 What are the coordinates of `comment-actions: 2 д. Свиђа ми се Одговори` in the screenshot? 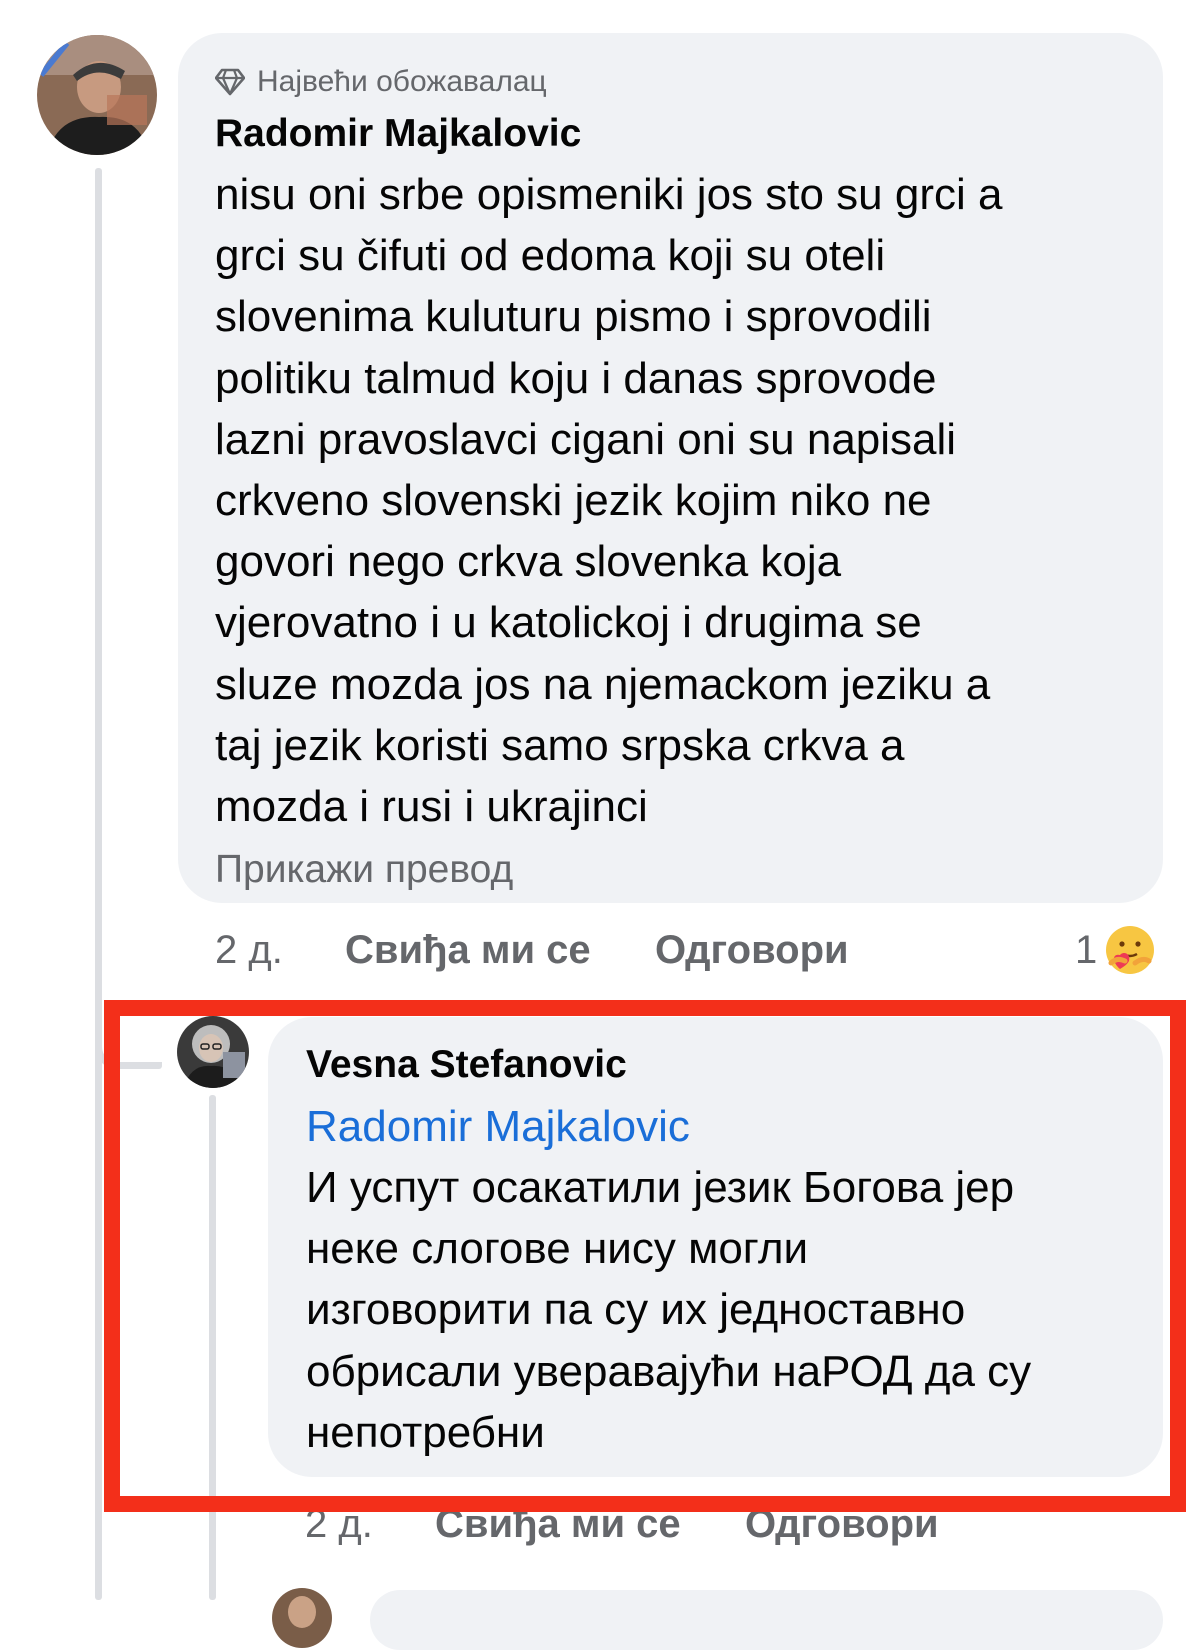 It's located at (532, 950).